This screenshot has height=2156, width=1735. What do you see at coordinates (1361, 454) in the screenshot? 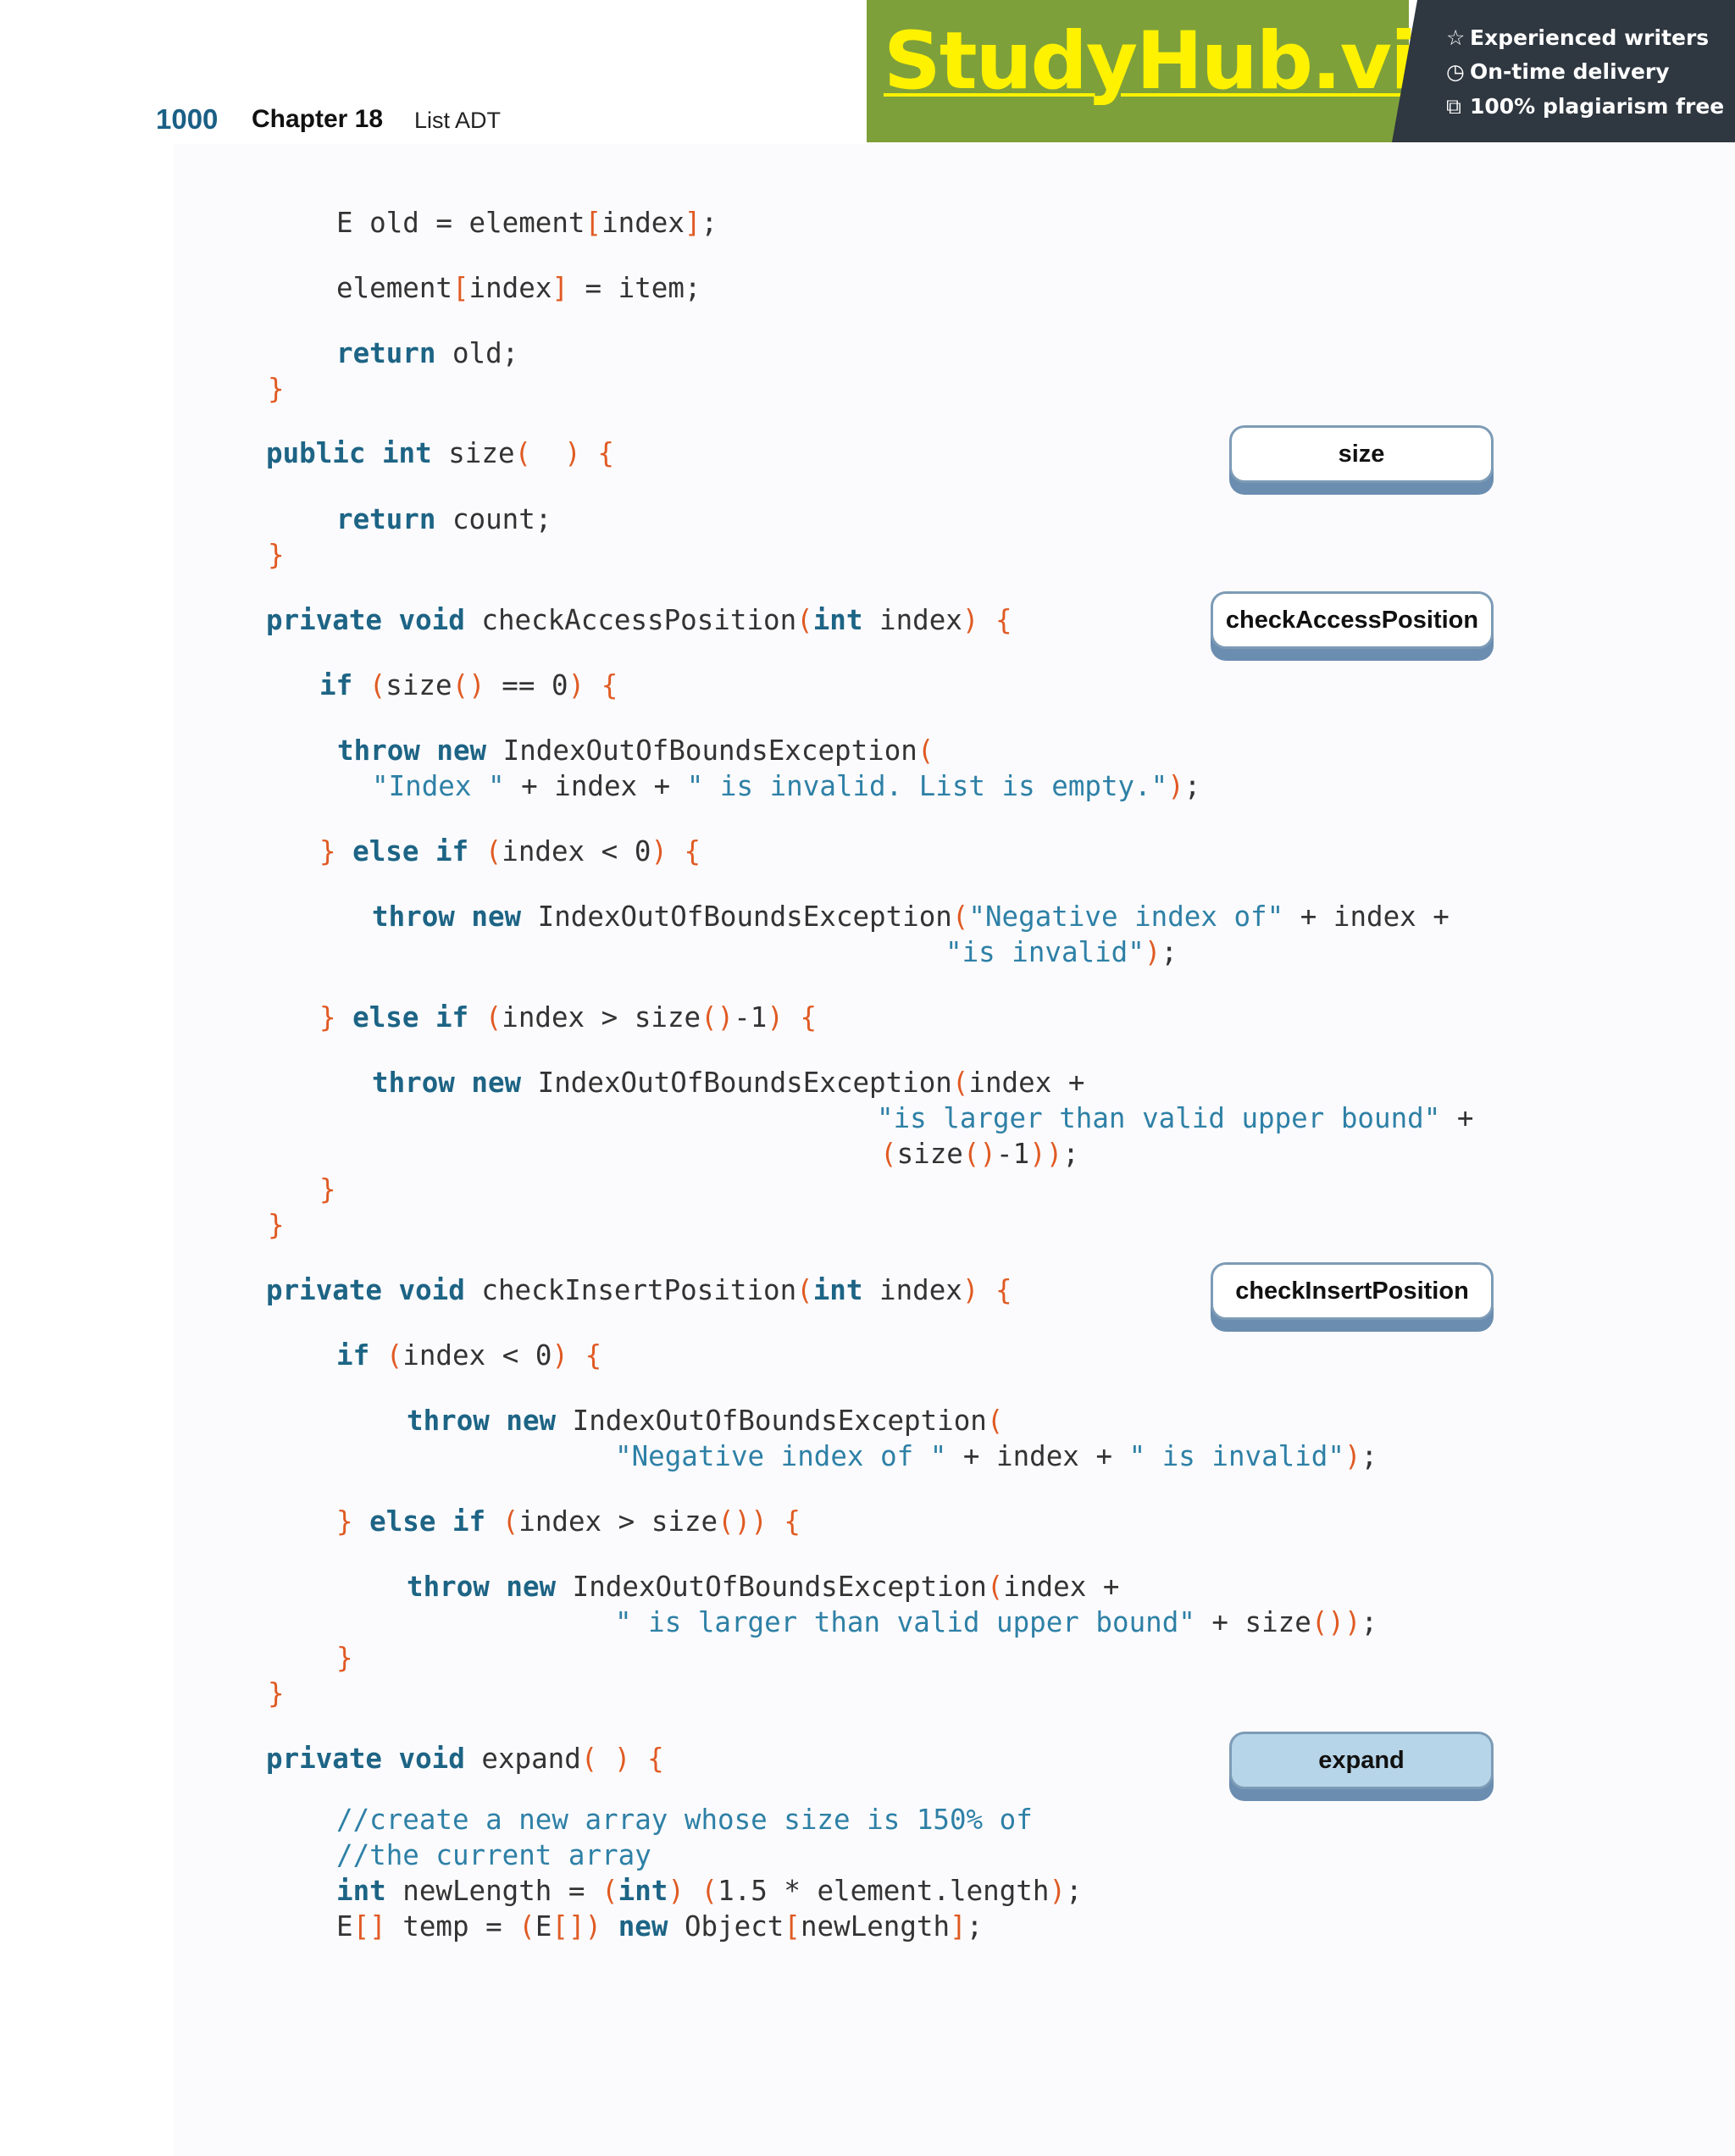
I see `method-label-size: size` at bounding box center [1361, 454].